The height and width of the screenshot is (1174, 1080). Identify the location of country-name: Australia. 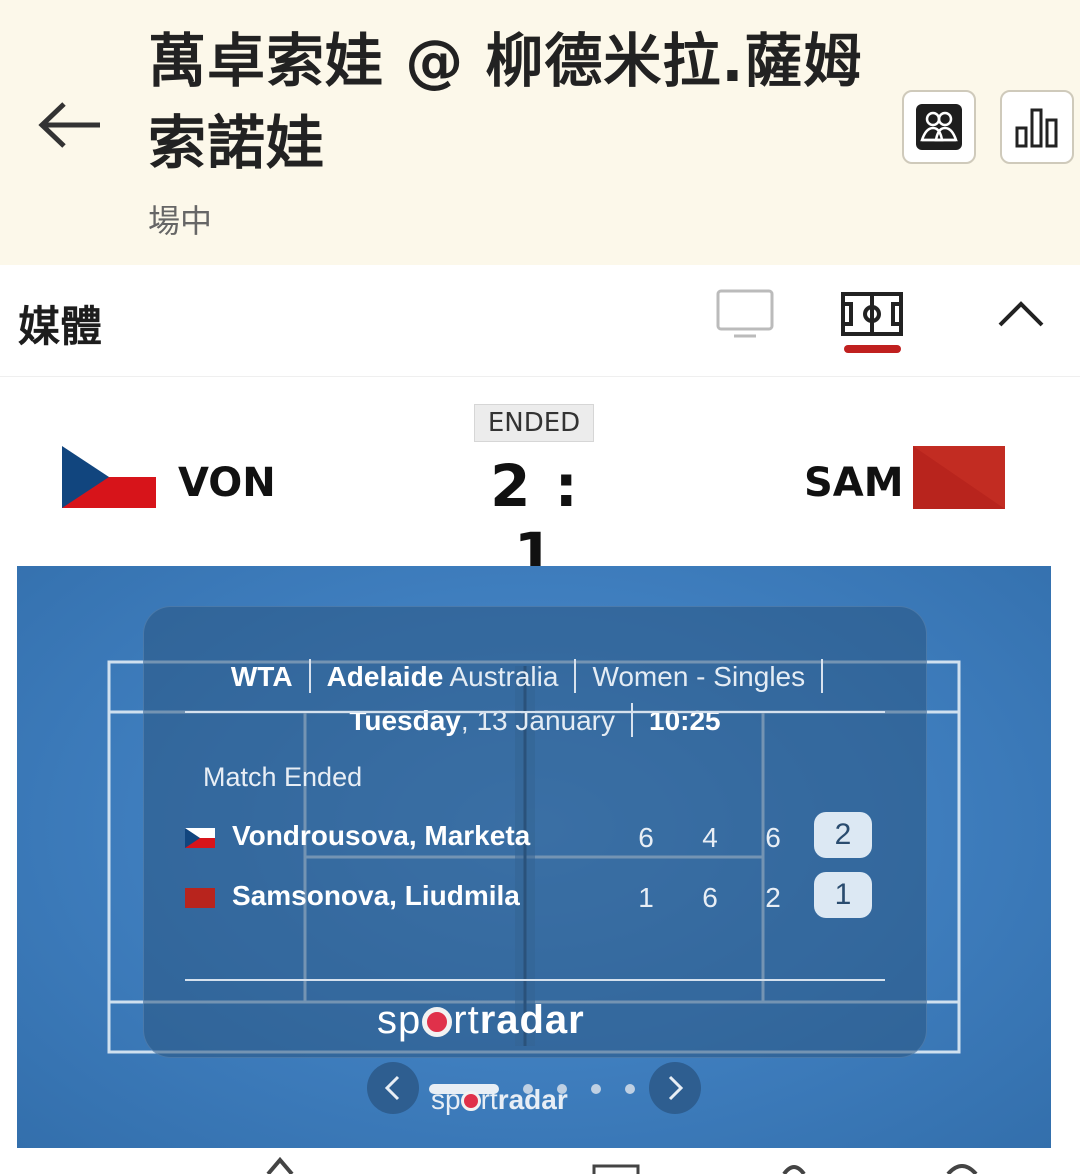
(504, 676).